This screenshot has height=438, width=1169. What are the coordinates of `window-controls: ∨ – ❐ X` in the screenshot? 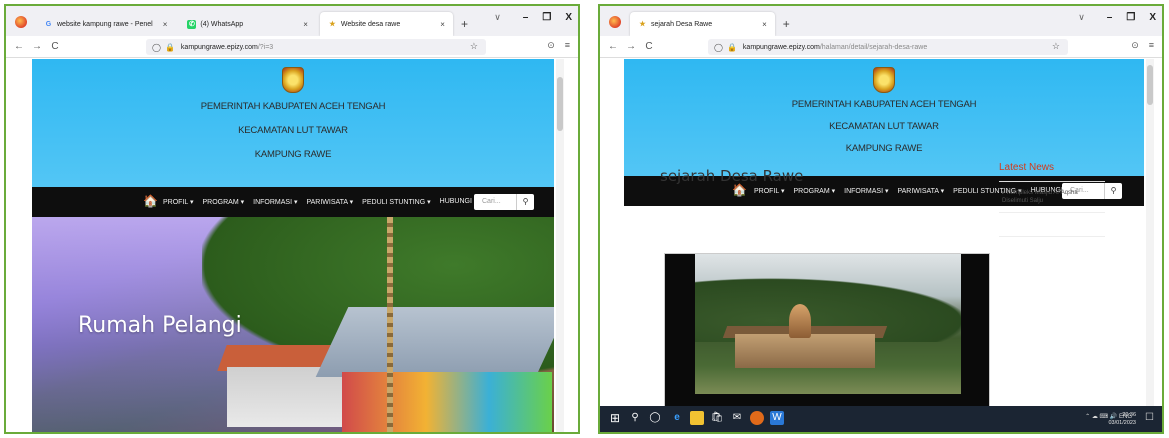 It's located at (1117, 17).